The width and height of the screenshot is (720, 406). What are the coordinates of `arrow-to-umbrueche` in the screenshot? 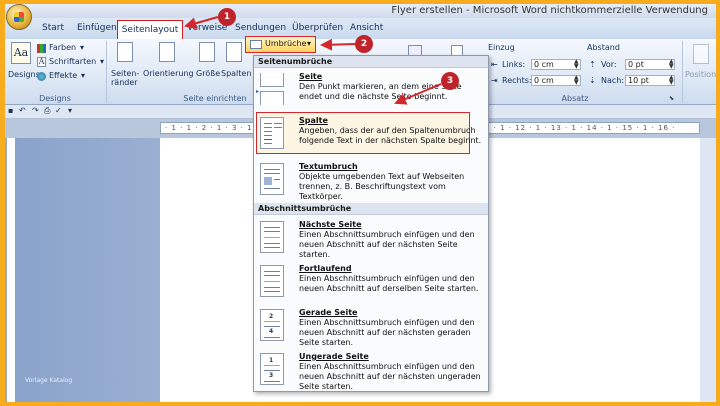 It's located at (338, 44).